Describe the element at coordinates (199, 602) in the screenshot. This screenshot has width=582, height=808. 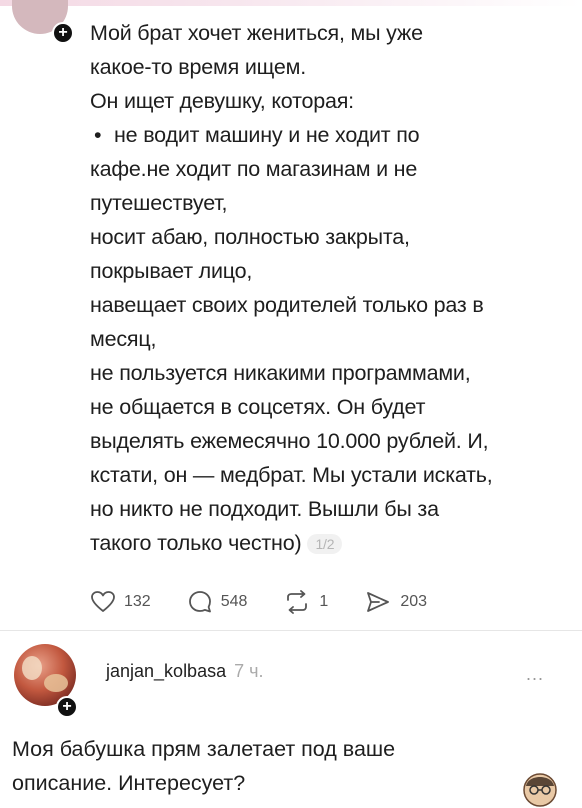
I see `comment-icon` at that location.